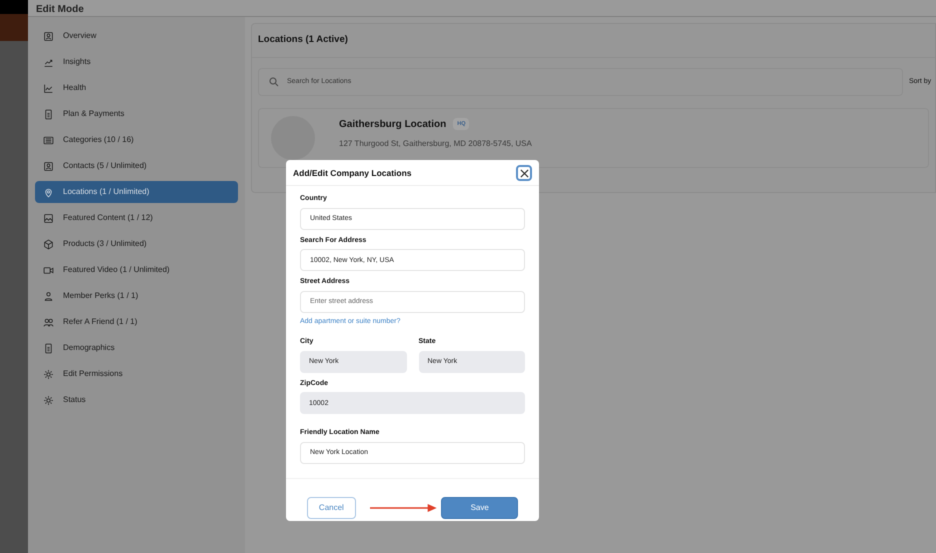  I want to click on section-heading: Locations (1 Active), so click(303, 40).